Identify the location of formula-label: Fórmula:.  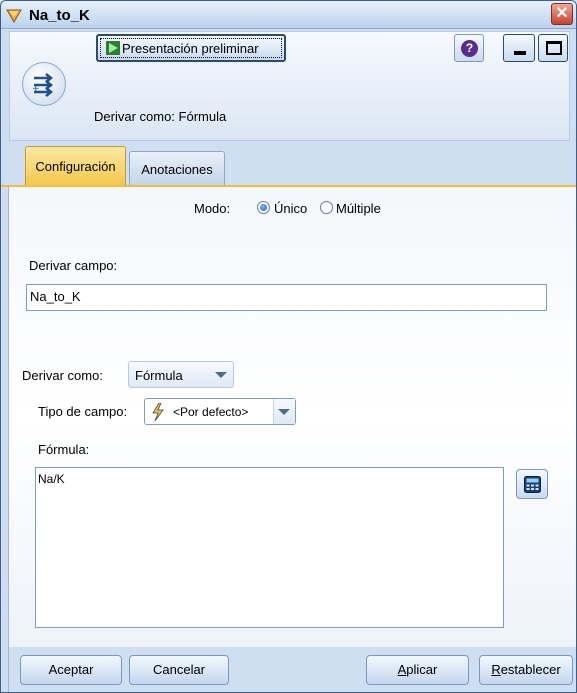
(64, 449).